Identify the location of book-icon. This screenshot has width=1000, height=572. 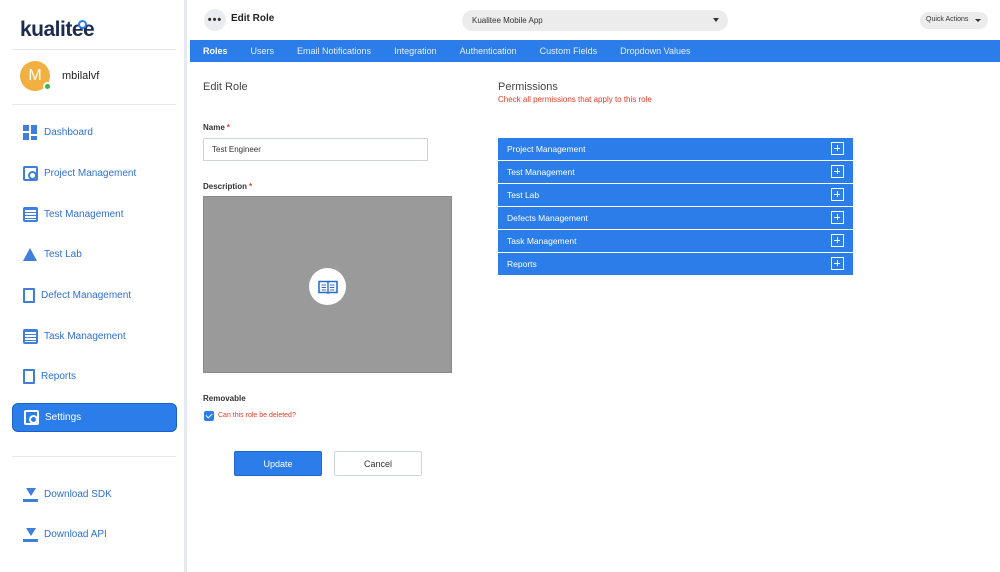
(327, 286).